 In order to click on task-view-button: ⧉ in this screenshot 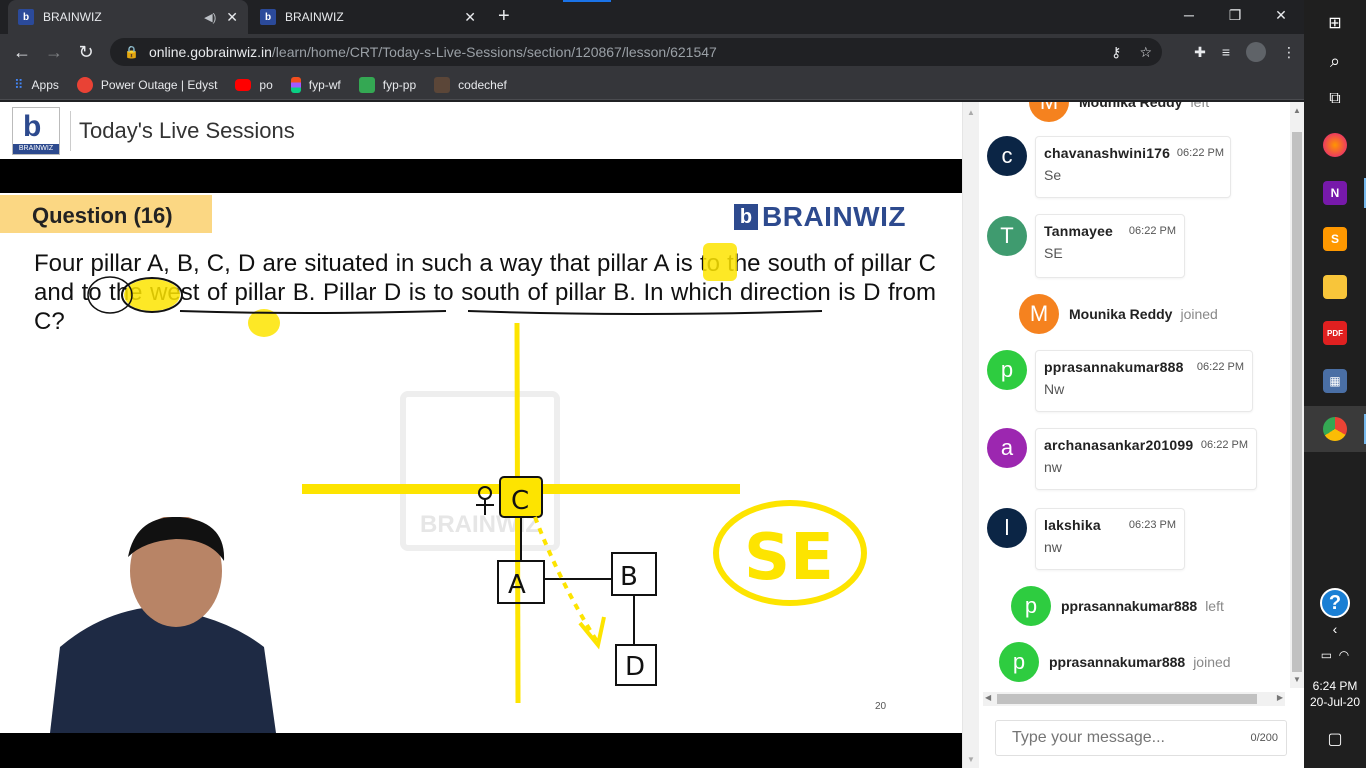, I will do `click(1335, 99)`.